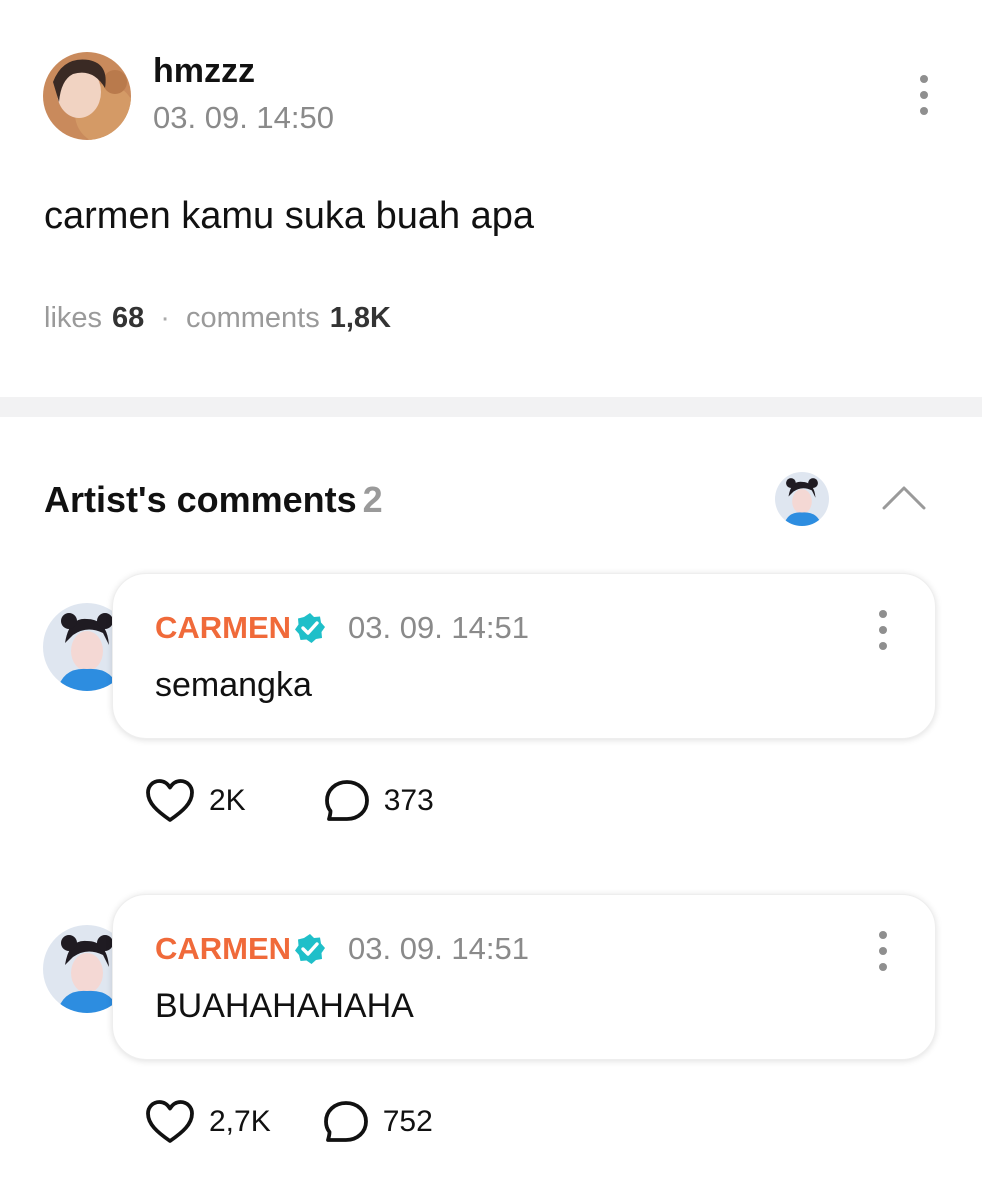 Image resolution: width=982 pixels, height=1200 pixels. I want to click on like-button: 2,7K, so click(208, 1122).